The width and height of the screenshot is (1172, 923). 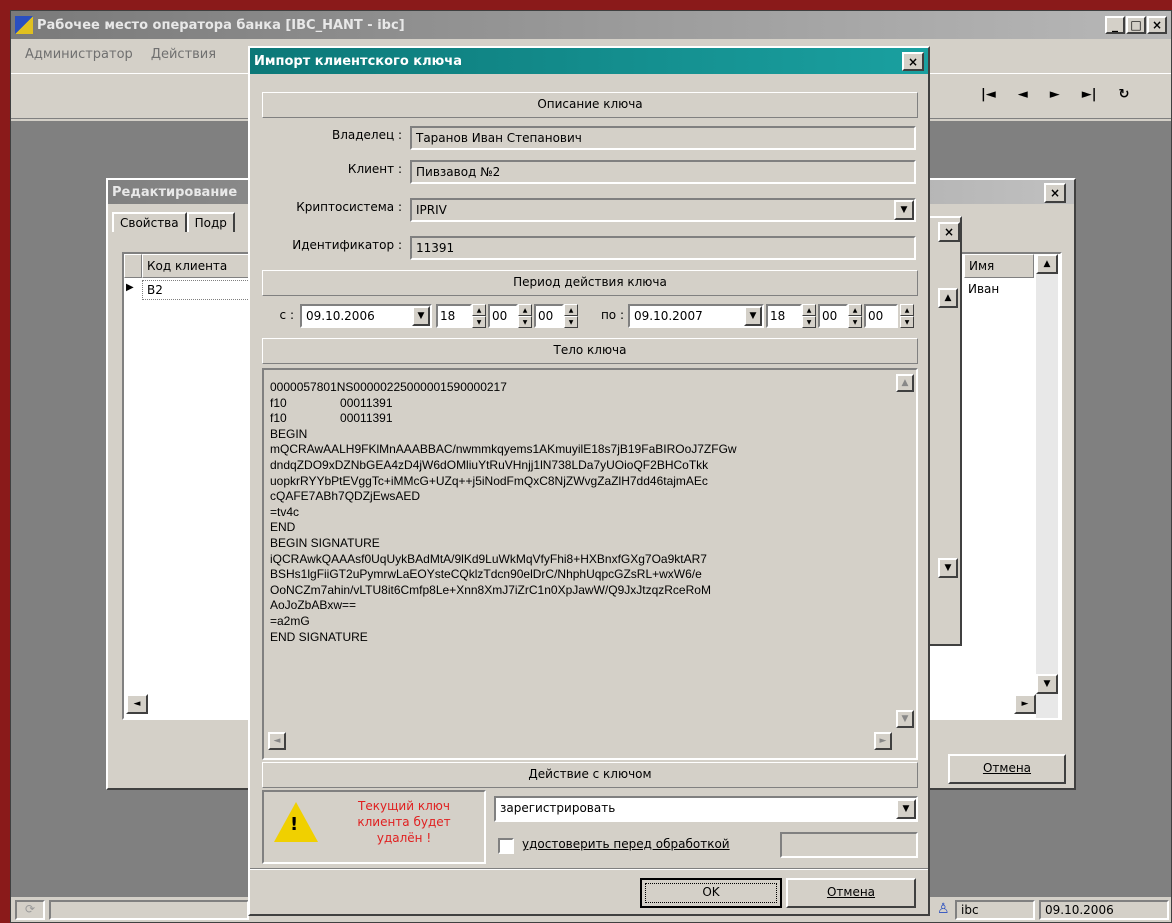 What do you see at coordinates (1047, 684) in the screenshot?
I see `scroll-down-icon: ▼` at bounding box center [1047, 684].